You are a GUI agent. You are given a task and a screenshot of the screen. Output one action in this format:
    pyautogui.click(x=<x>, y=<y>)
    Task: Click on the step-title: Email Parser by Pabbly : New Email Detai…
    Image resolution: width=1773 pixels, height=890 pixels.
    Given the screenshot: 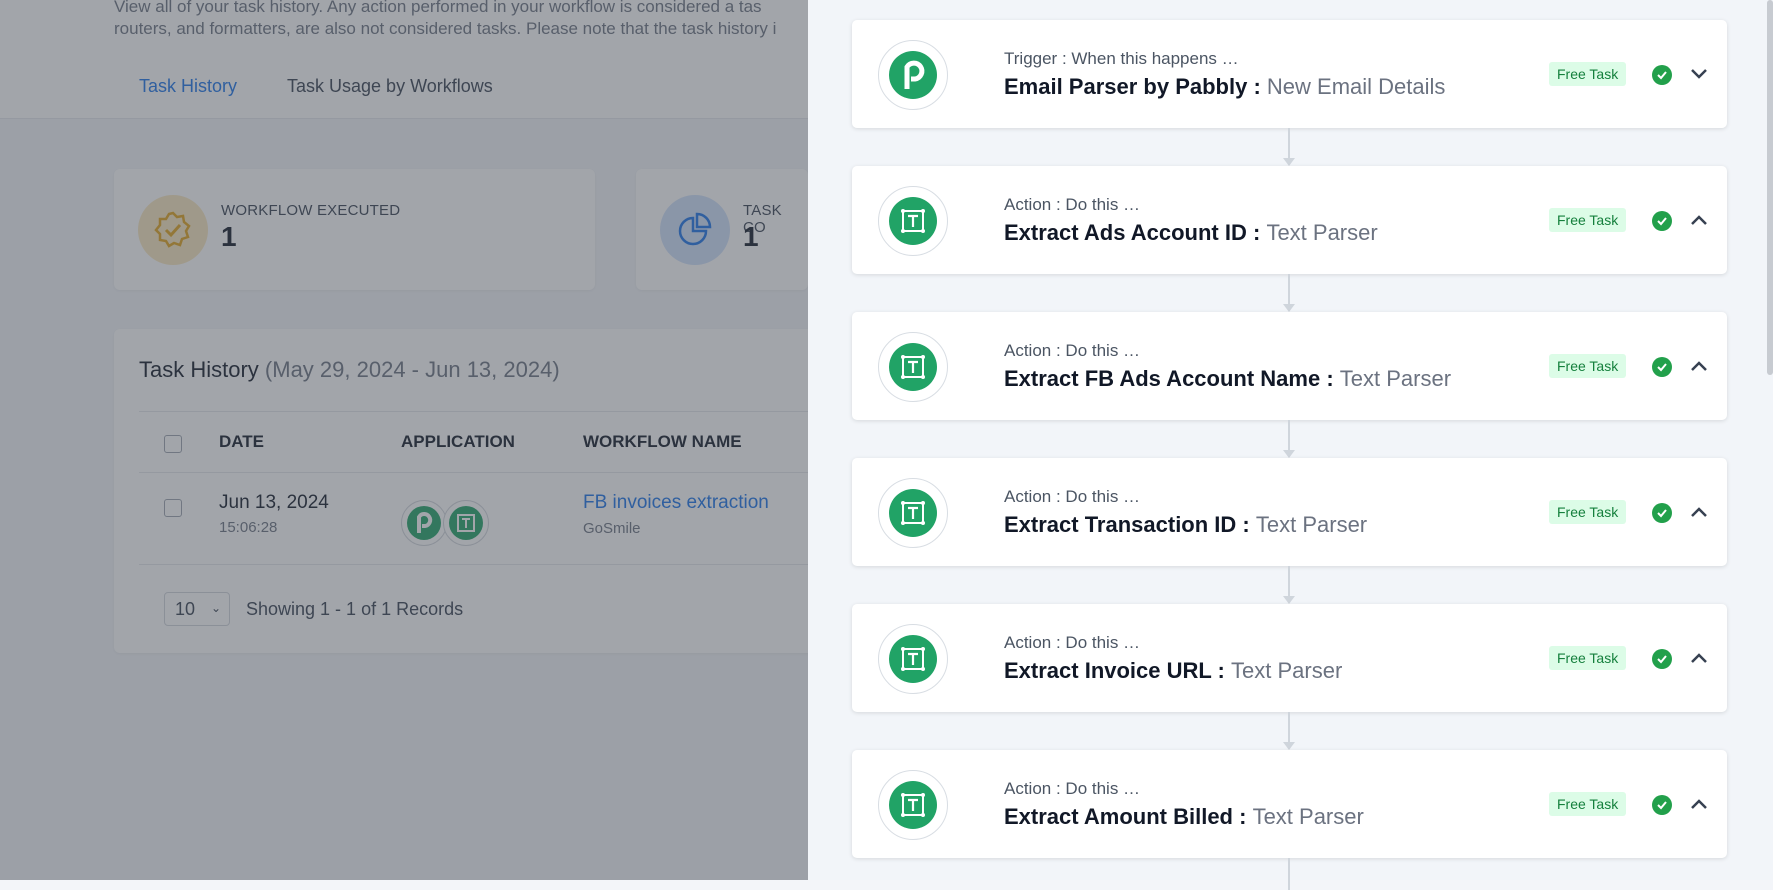 What is the action you would take?
    pyautogui.click(x=1224, y=87)
    